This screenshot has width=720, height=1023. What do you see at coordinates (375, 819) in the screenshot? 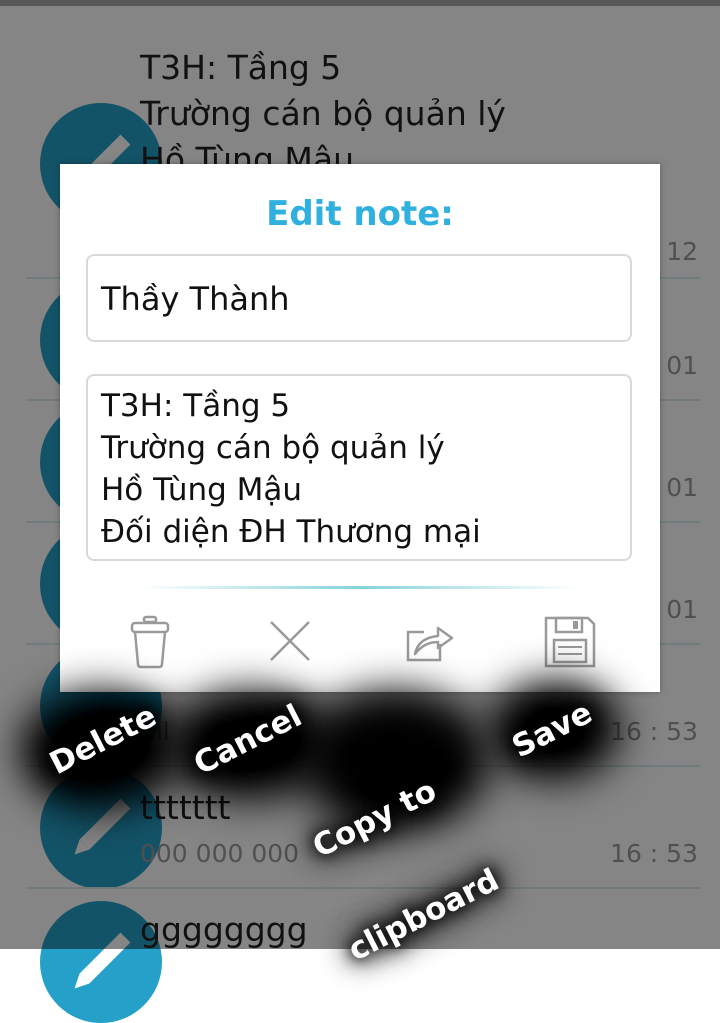
I see `copy-hint-line: Copy to` at bounding box center [375, 819].